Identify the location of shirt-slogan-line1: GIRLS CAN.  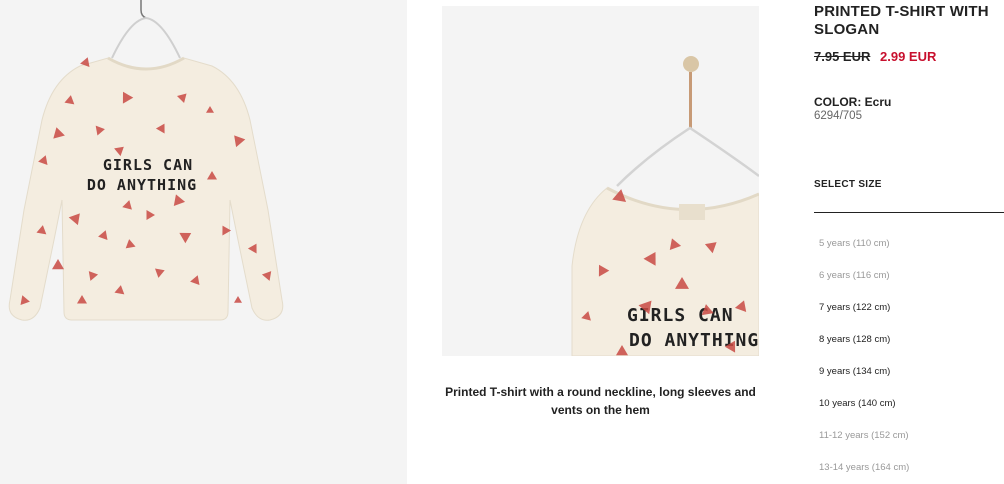
(148, 165).